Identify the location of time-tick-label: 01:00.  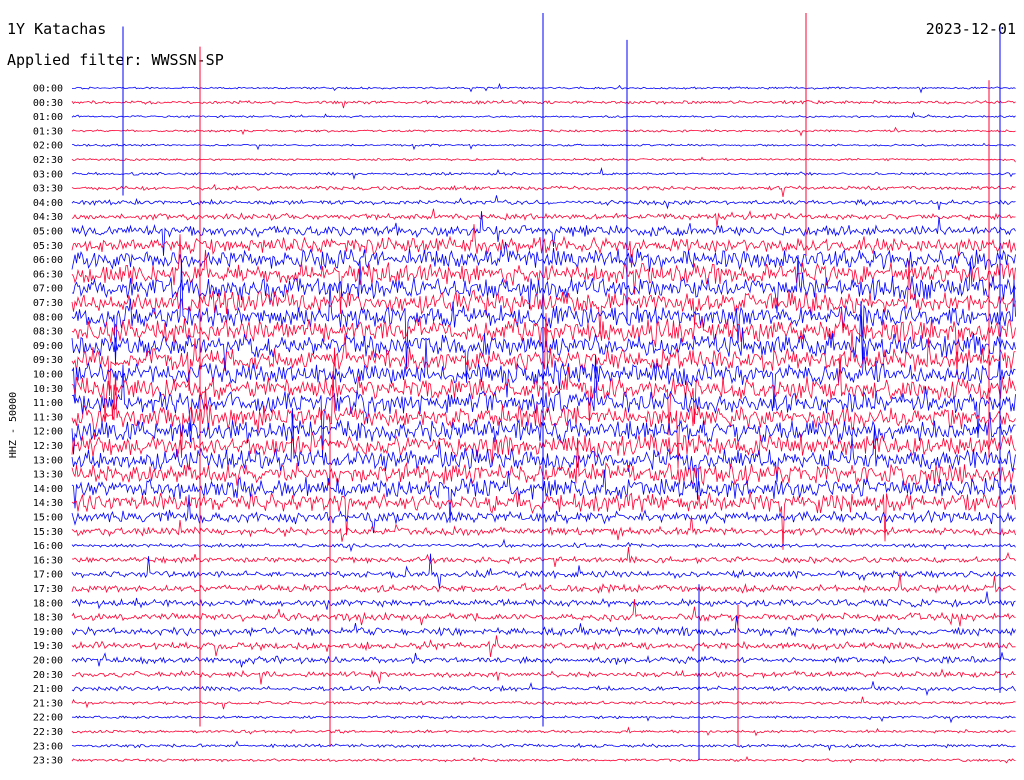
(48, 117).